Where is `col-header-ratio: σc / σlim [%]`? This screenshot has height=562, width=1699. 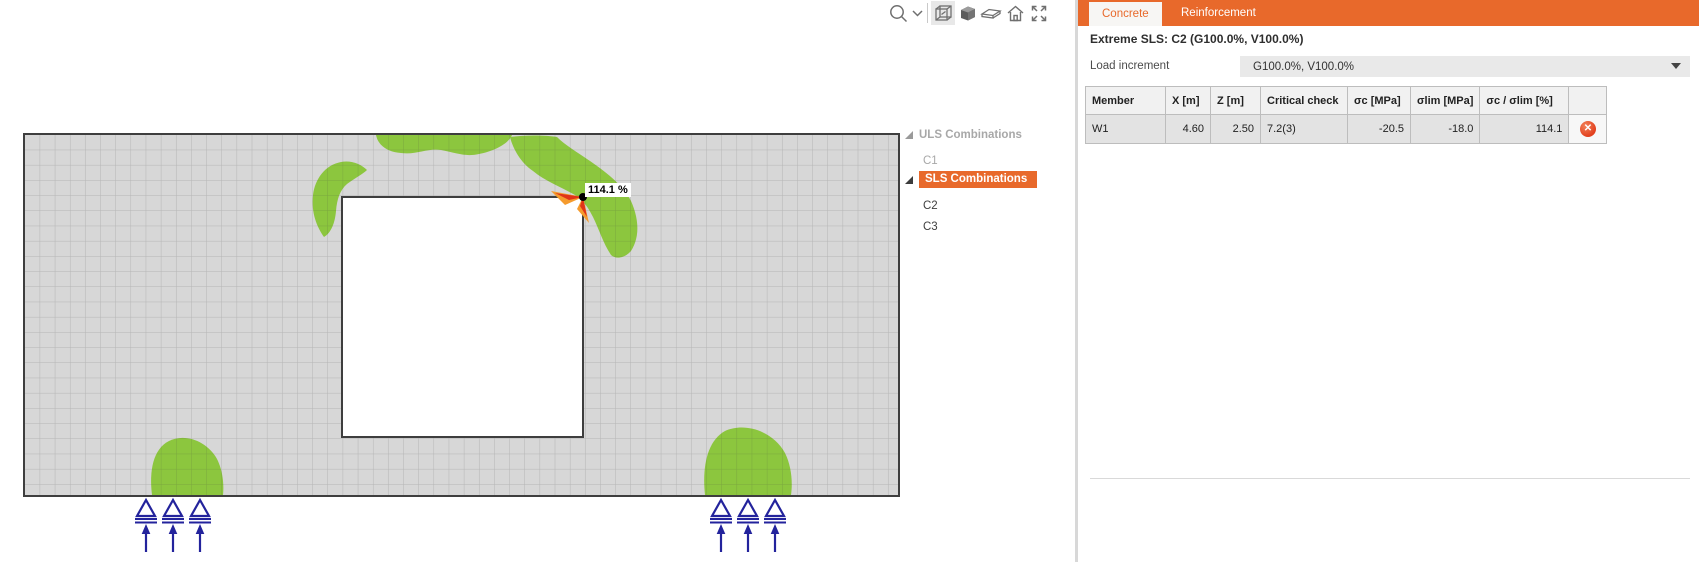
col-header-ratio: σc / σlim [%] is located at coordinates (1524, 100).